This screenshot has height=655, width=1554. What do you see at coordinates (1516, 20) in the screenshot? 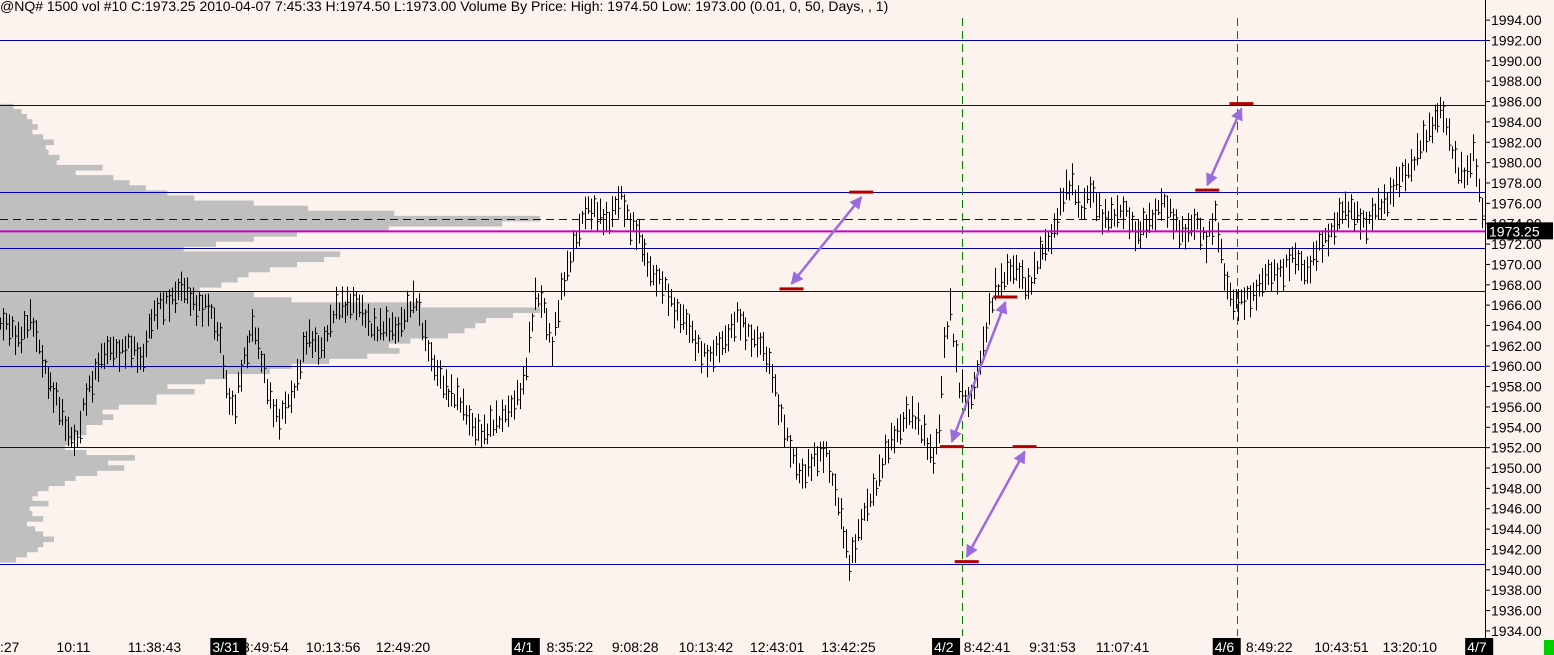
I see `y-axis-tick-label: 1994.00` at bounding box center [1516, 20].